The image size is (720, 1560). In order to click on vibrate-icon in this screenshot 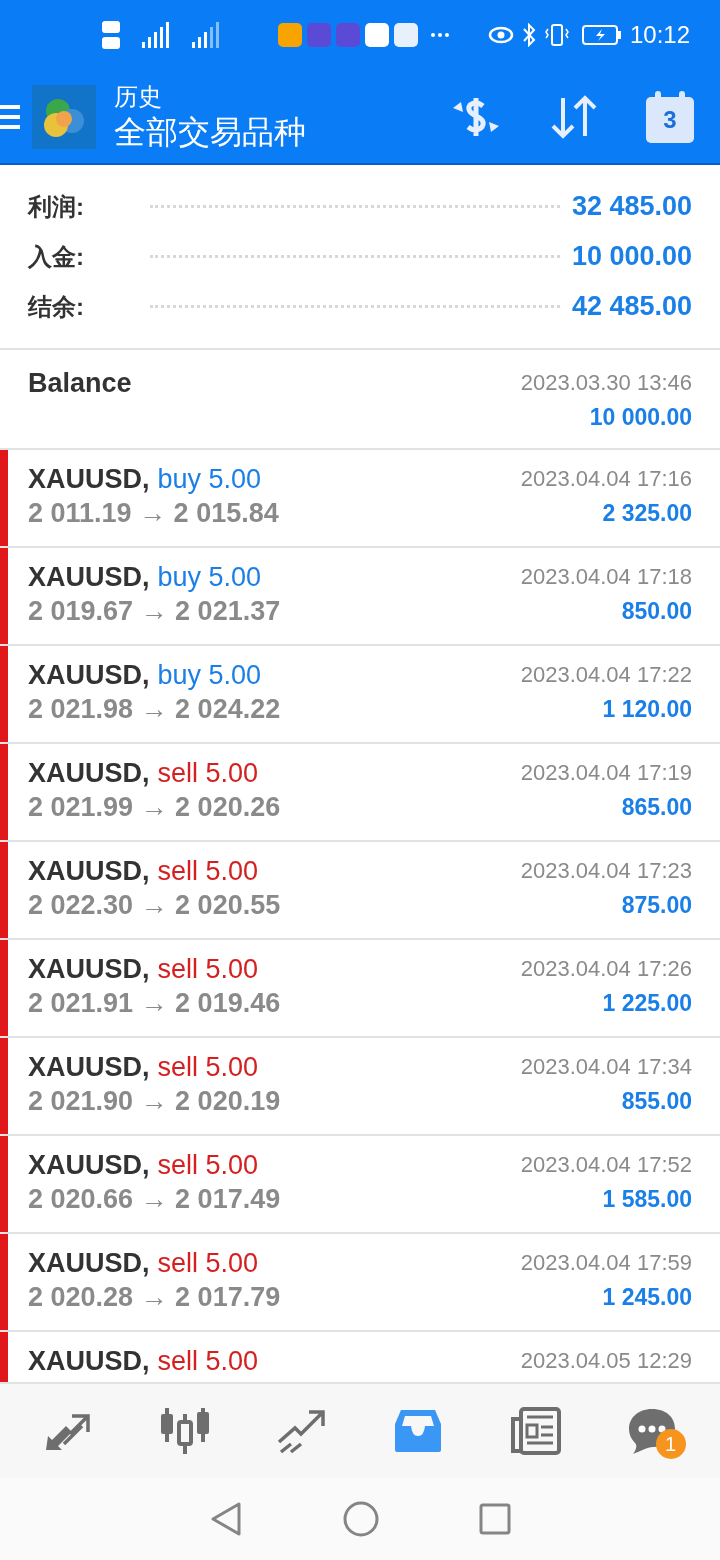, I will do `click(556, 35)`.